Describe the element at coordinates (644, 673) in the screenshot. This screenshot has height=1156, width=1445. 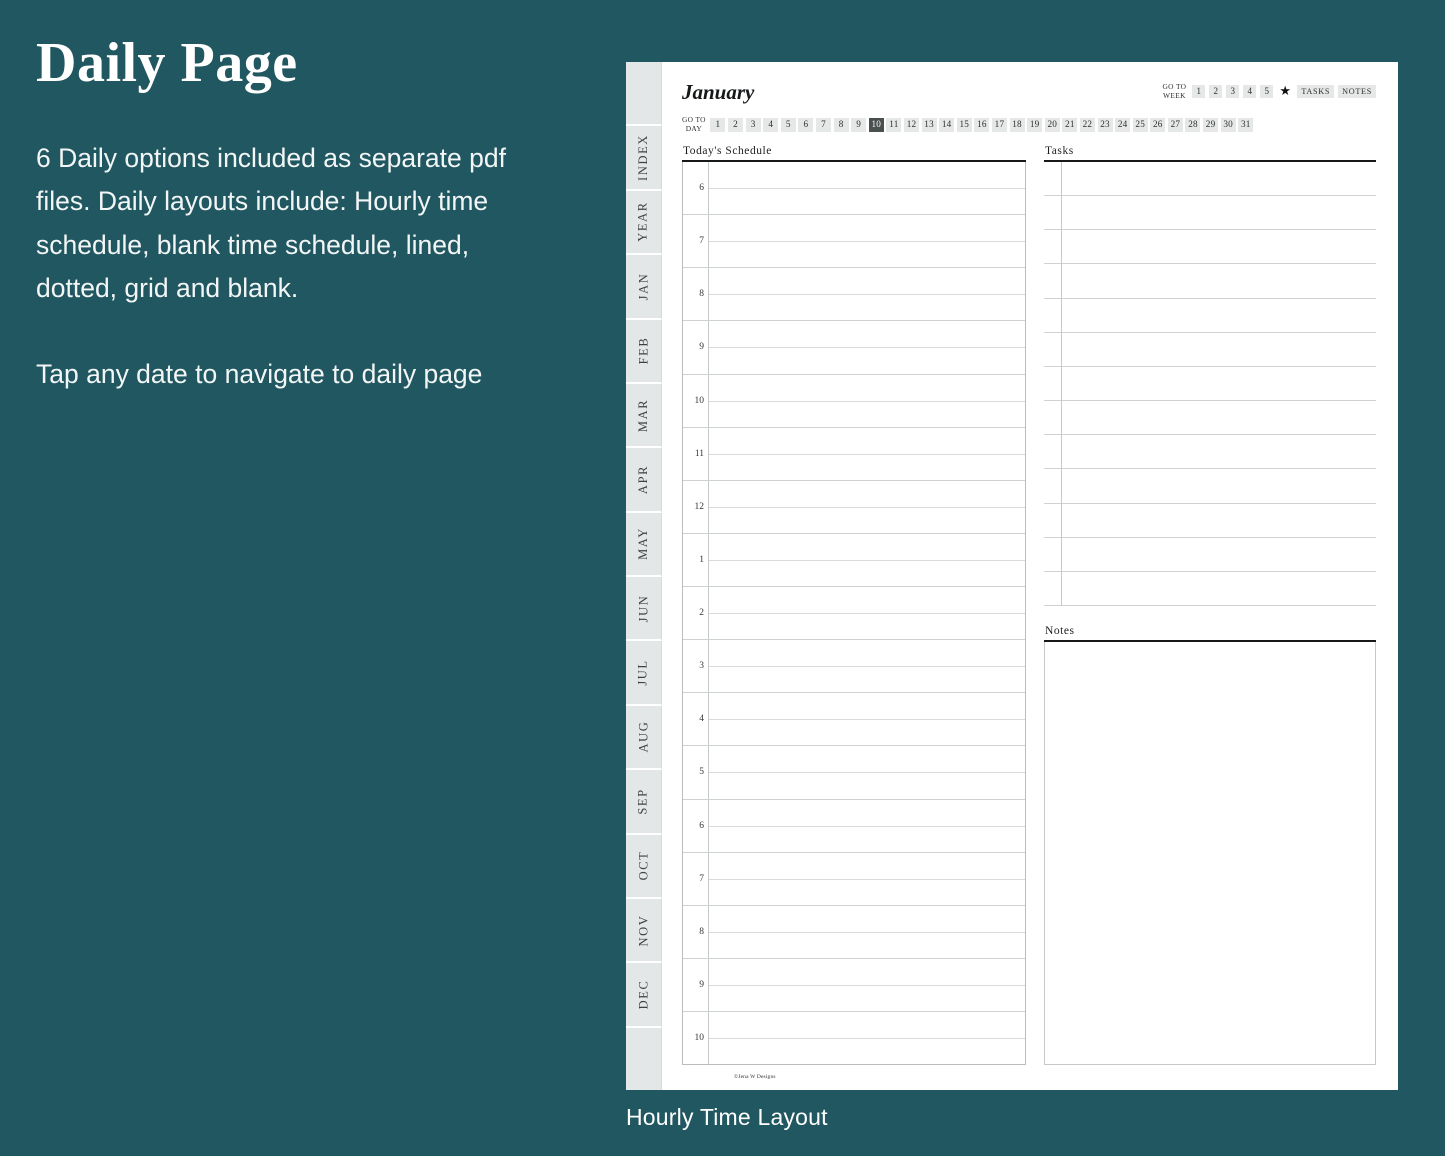
I see `tab-jul: JUL` at that location.